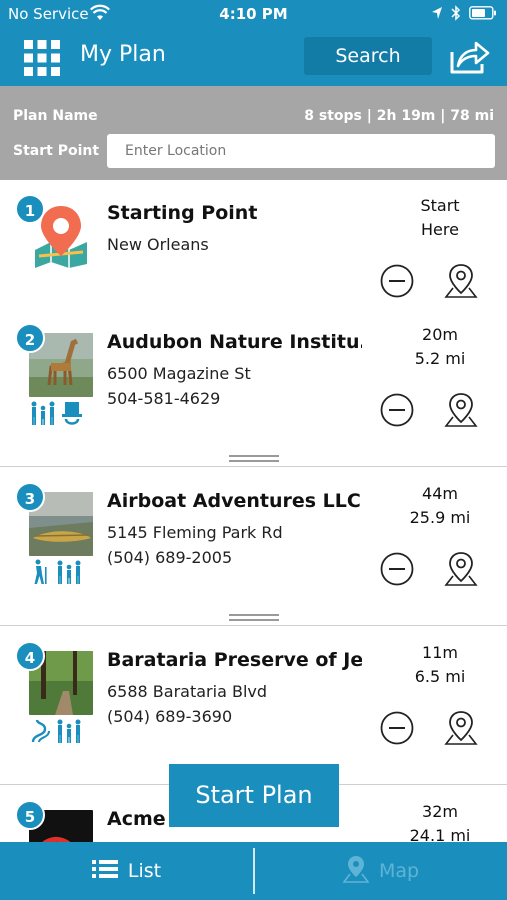 Image resolution: width=507 pixels, height=900 pixels. Describe the element at coordinates (253, 14) in the screenshot. I see `status-bar: No Service 4:10 PM` at that location.